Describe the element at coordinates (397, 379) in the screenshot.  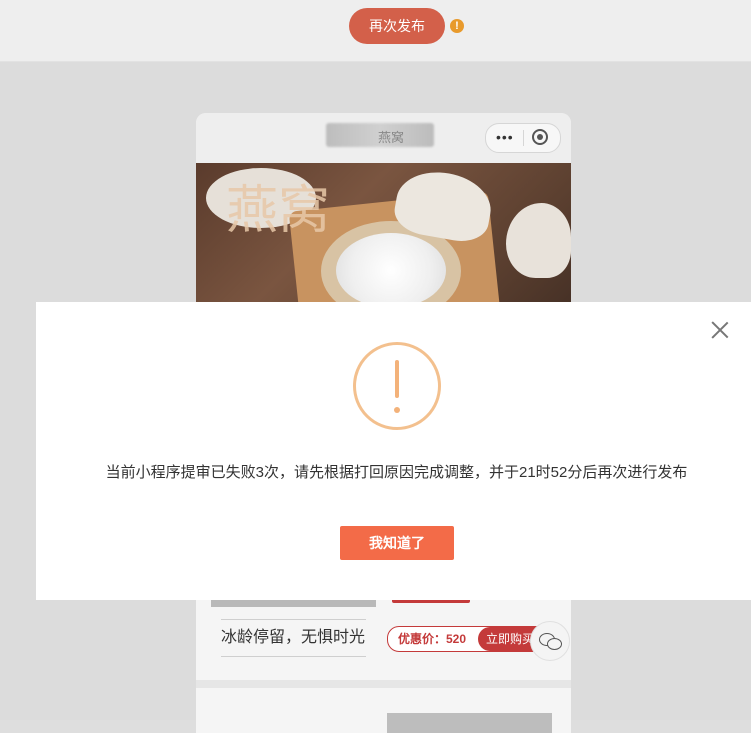
I see `exclamation-bar` at that location.